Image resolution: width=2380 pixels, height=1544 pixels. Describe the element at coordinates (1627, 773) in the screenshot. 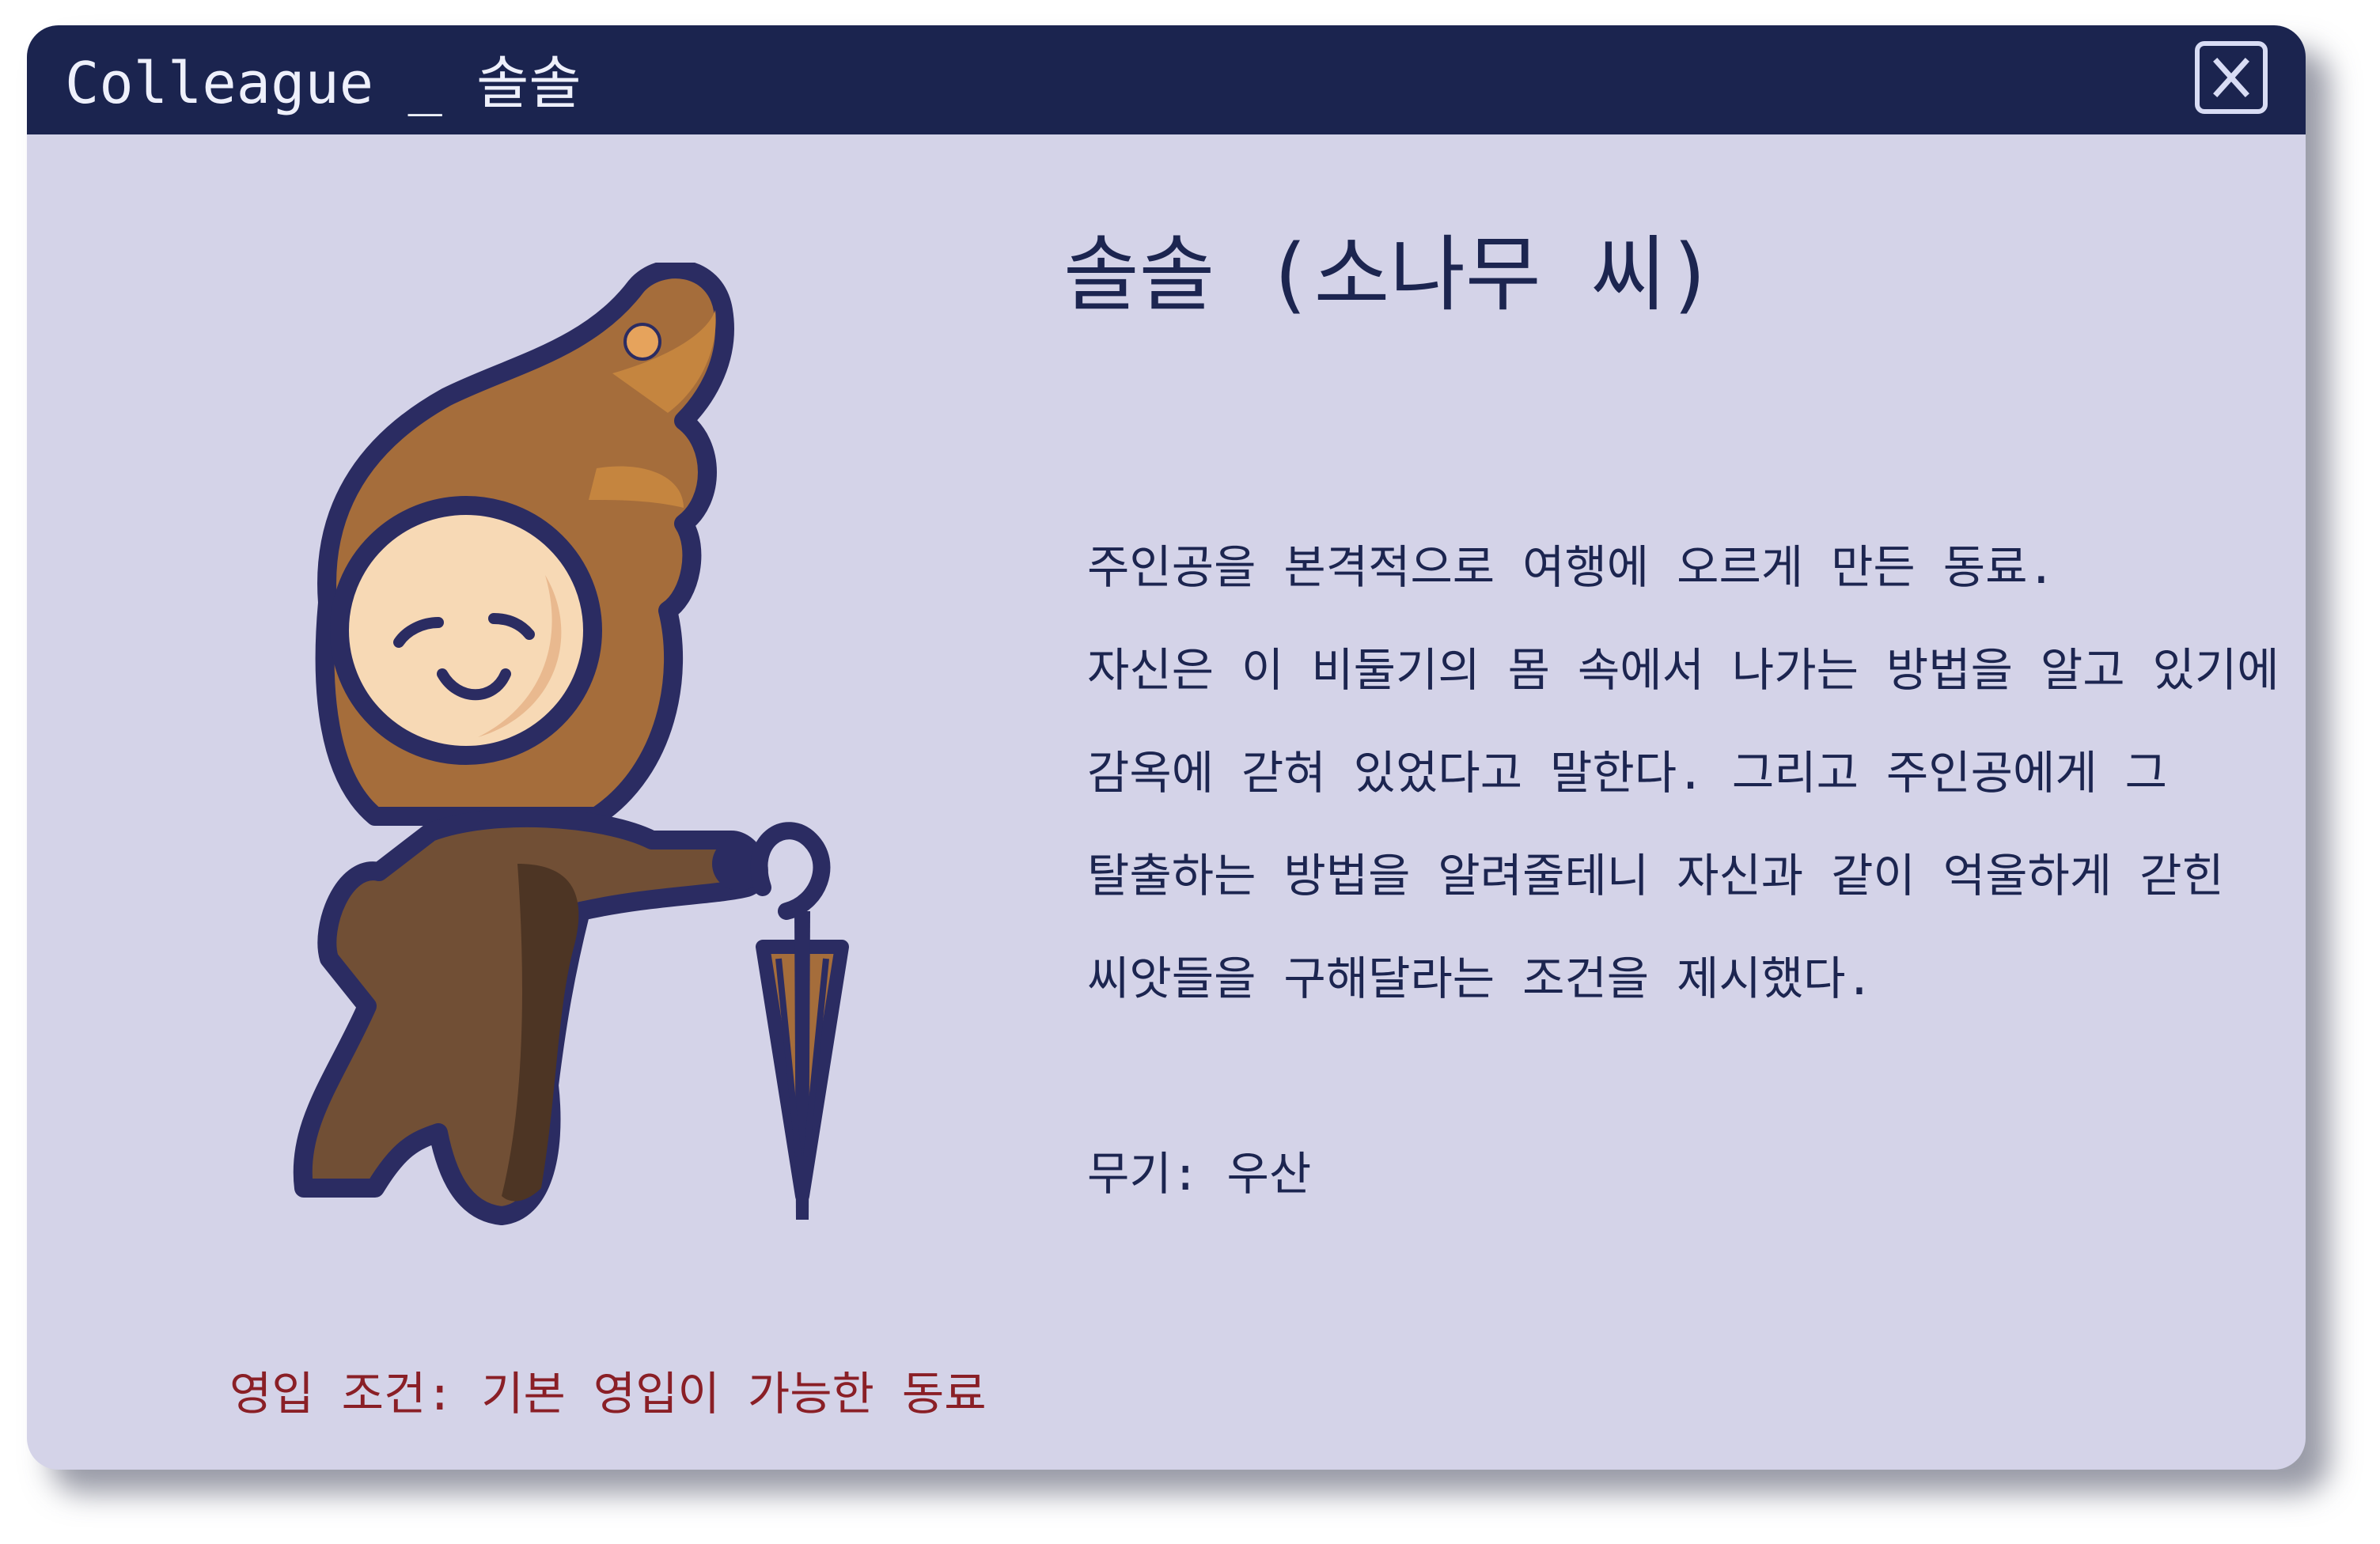

I see `description-line: 감옥에 갇혀 있었다고 말한다. 그리고 주인공에게 그` at that location.